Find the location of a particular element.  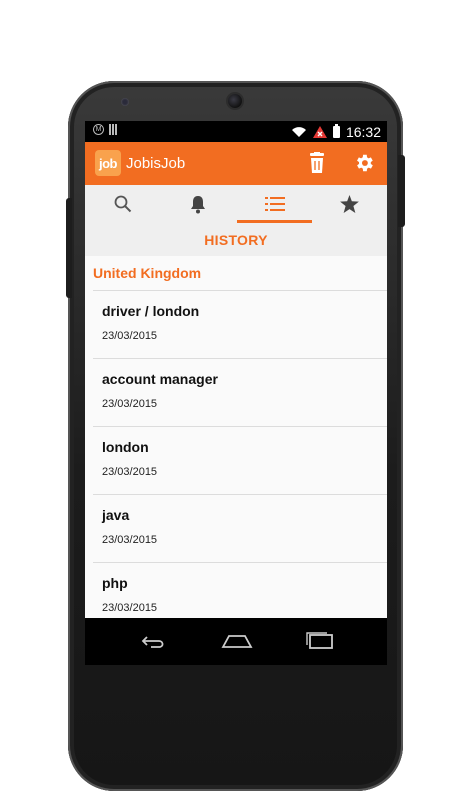

history-item: london 23/03/2015 is located at coordinates (240, 460).